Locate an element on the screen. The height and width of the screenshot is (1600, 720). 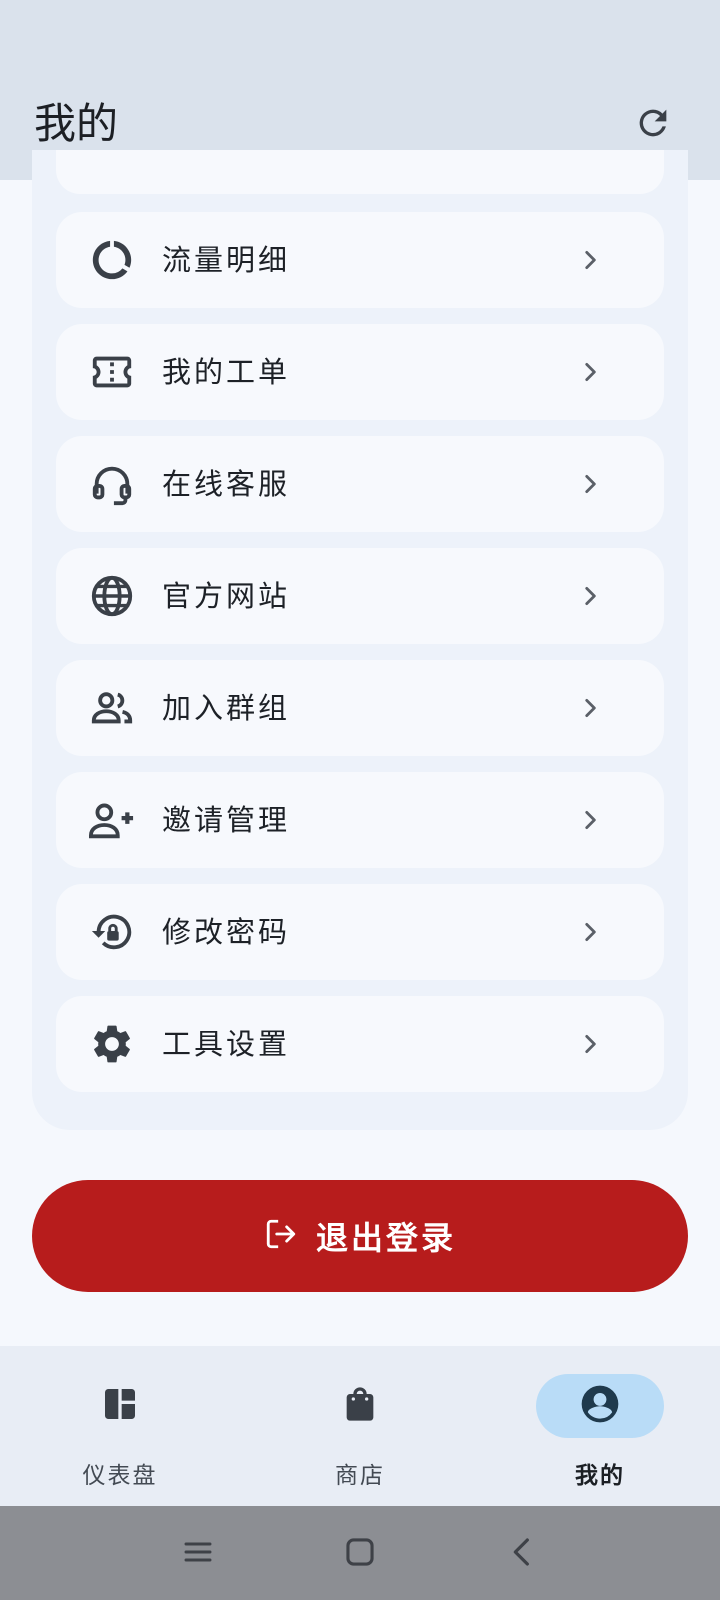
back-icon is located at coordinates (522, 1554).